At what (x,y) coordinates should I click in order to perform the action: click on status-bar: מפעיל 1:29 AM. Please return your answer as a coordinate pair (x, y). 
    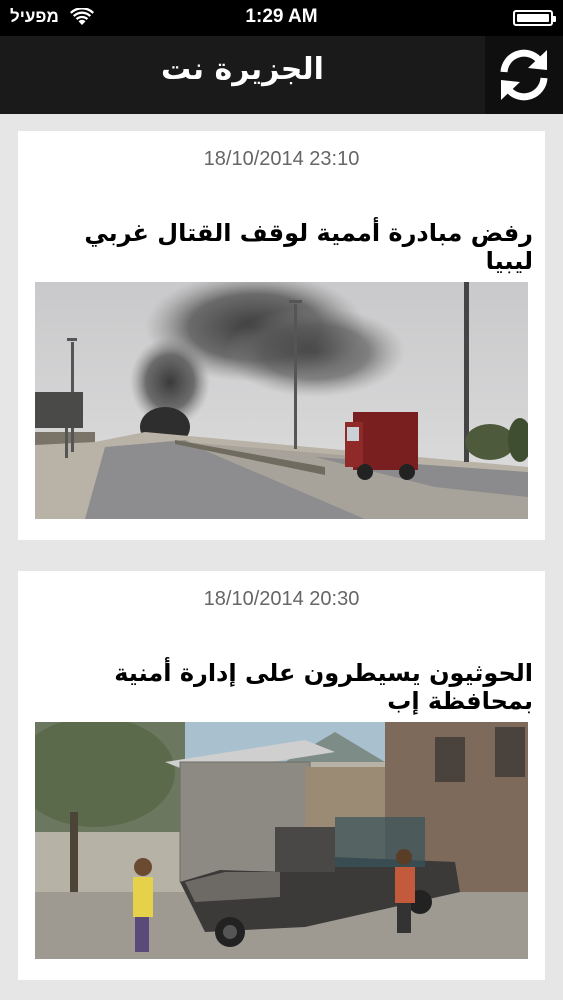
    Looking at the image, I should click on (281, 18).